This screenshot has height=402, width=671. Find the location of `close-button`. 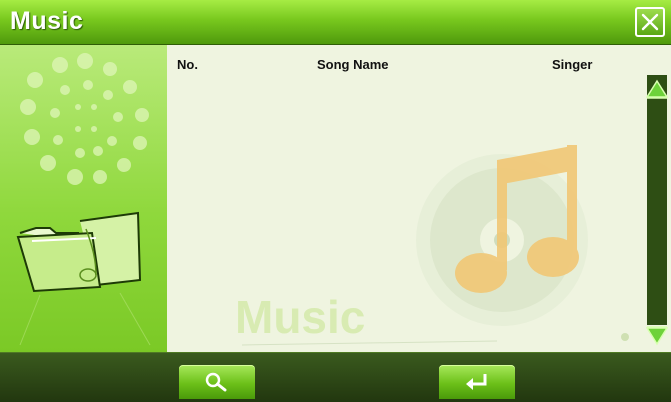

close-button is located at coordinates (650, 22).